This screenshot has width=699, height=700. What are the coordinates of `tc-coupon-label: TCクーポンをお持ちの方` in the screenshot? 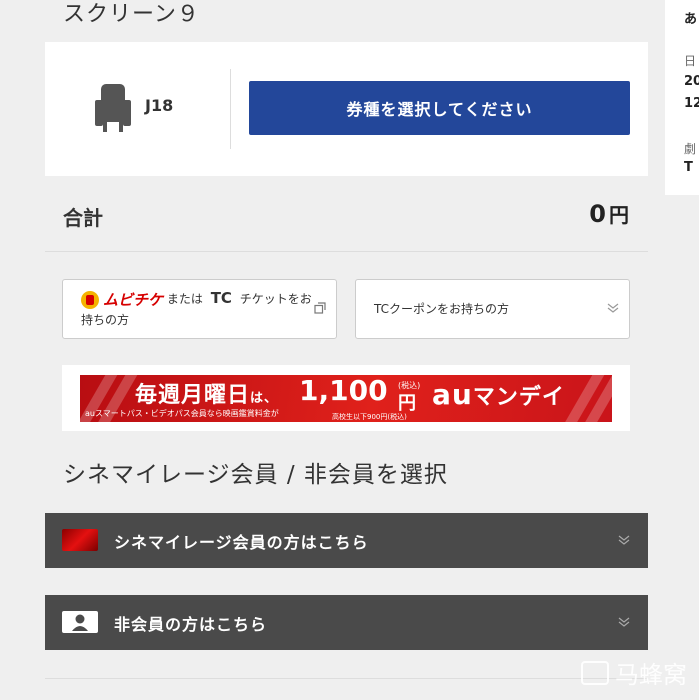 It's located at (442, 309).